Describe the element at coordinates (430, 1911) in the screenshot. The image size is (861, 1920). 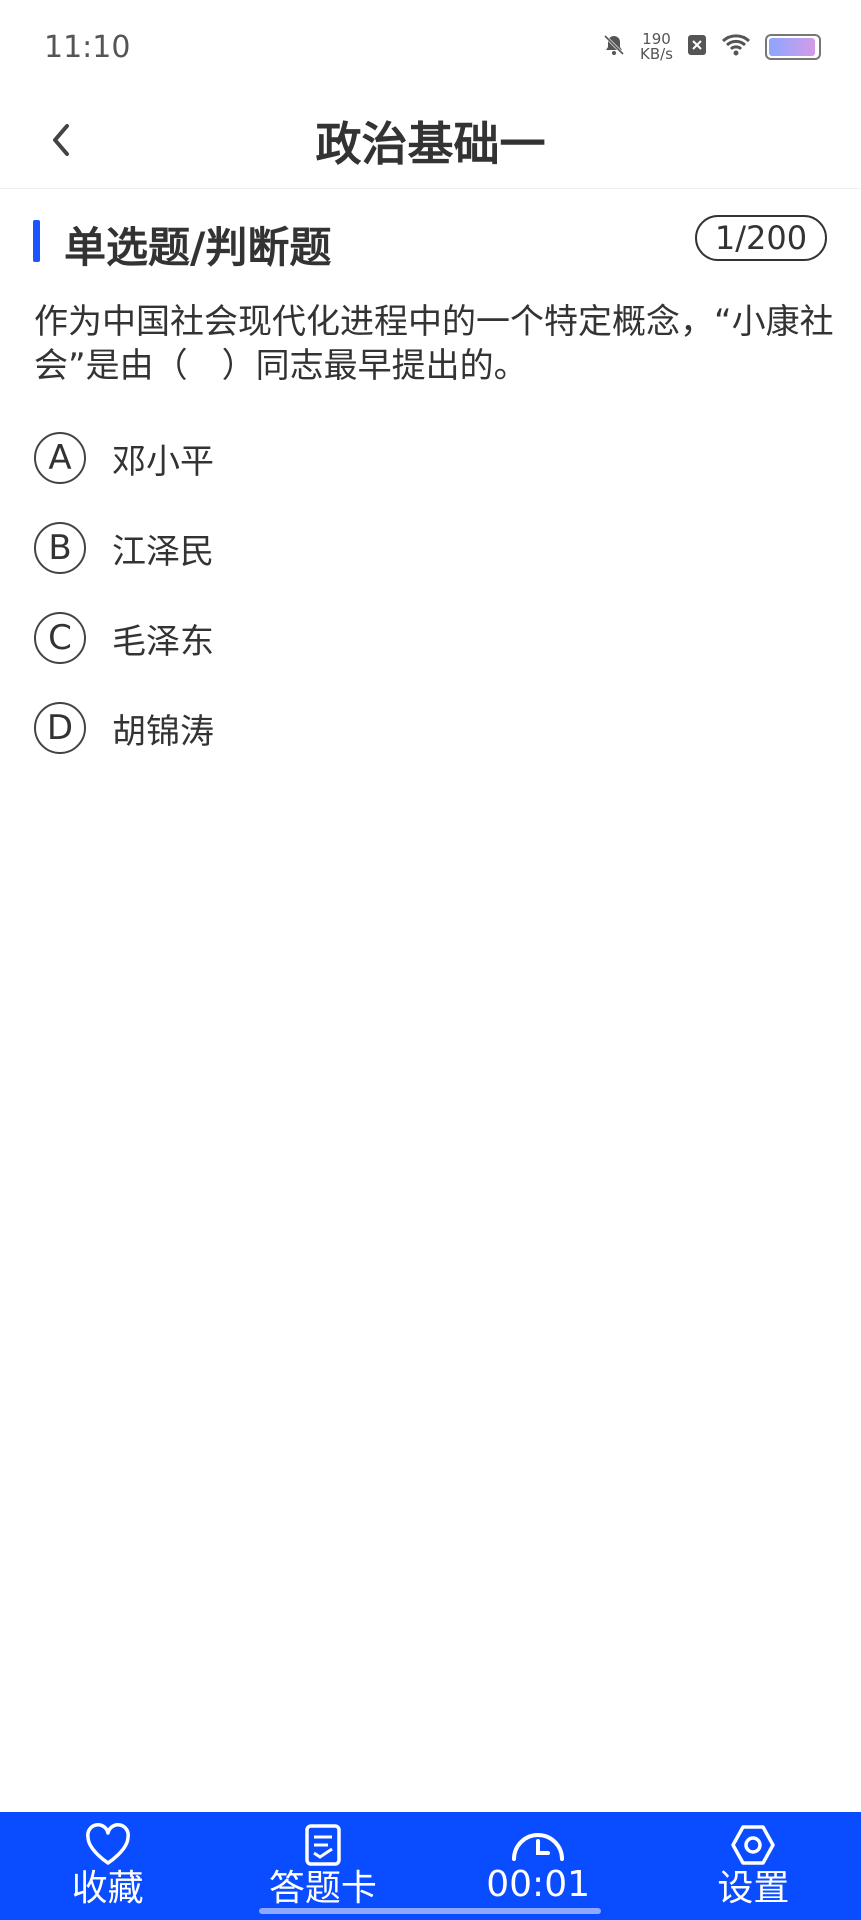
I see `home-indicator` at that location.